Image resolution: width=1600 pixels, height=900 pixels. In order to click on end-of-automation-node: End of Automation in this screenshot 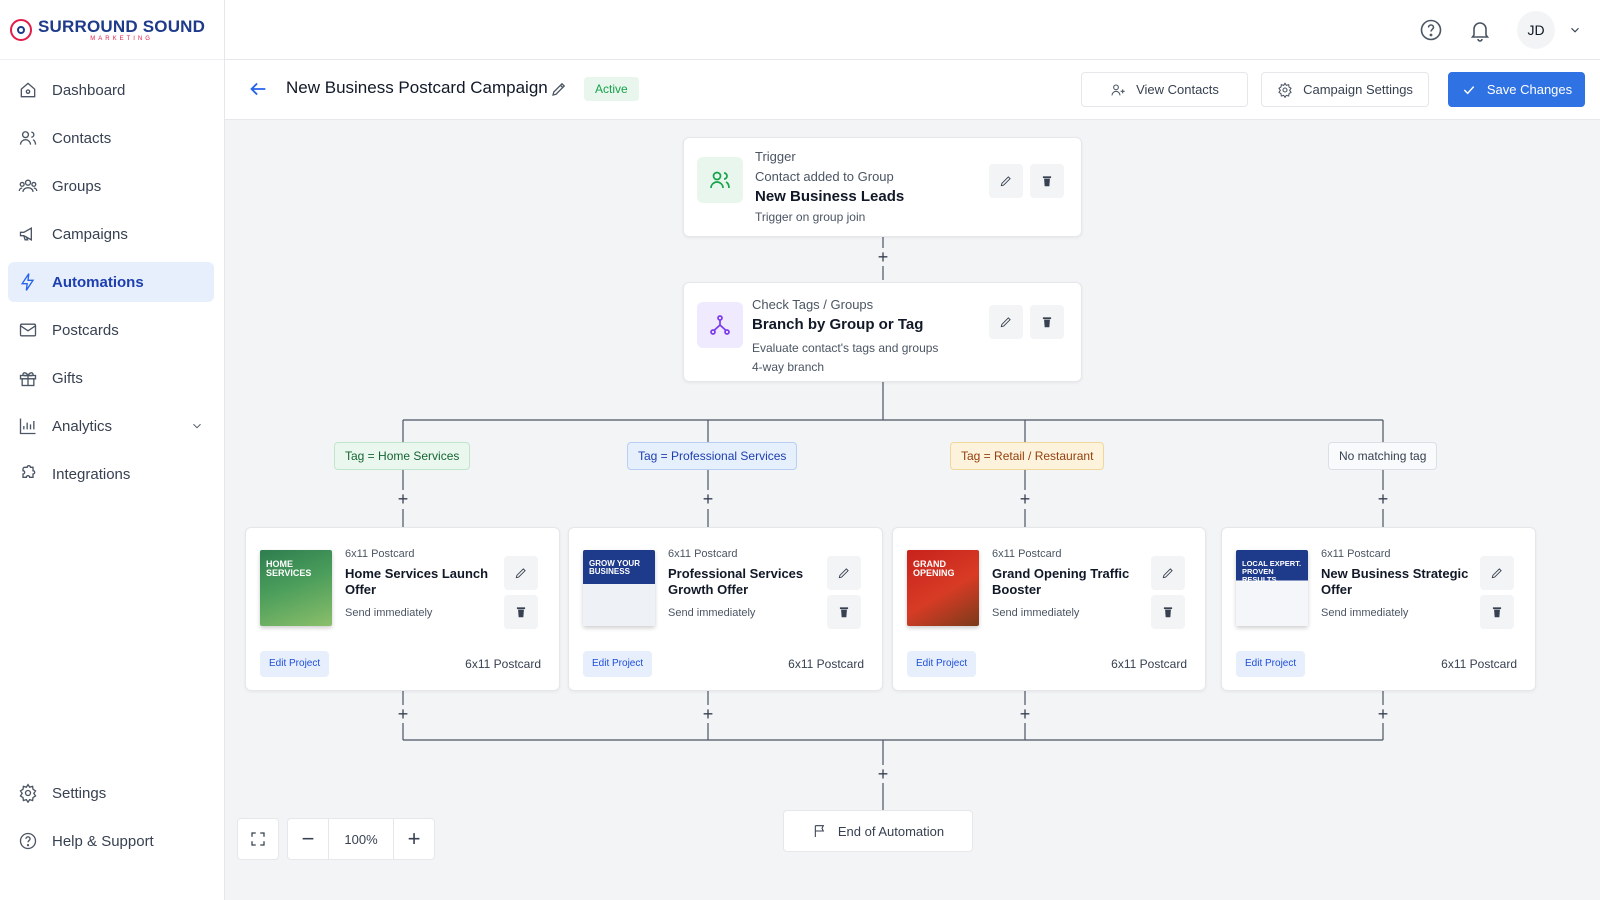, I will do `click(878, 831)`.